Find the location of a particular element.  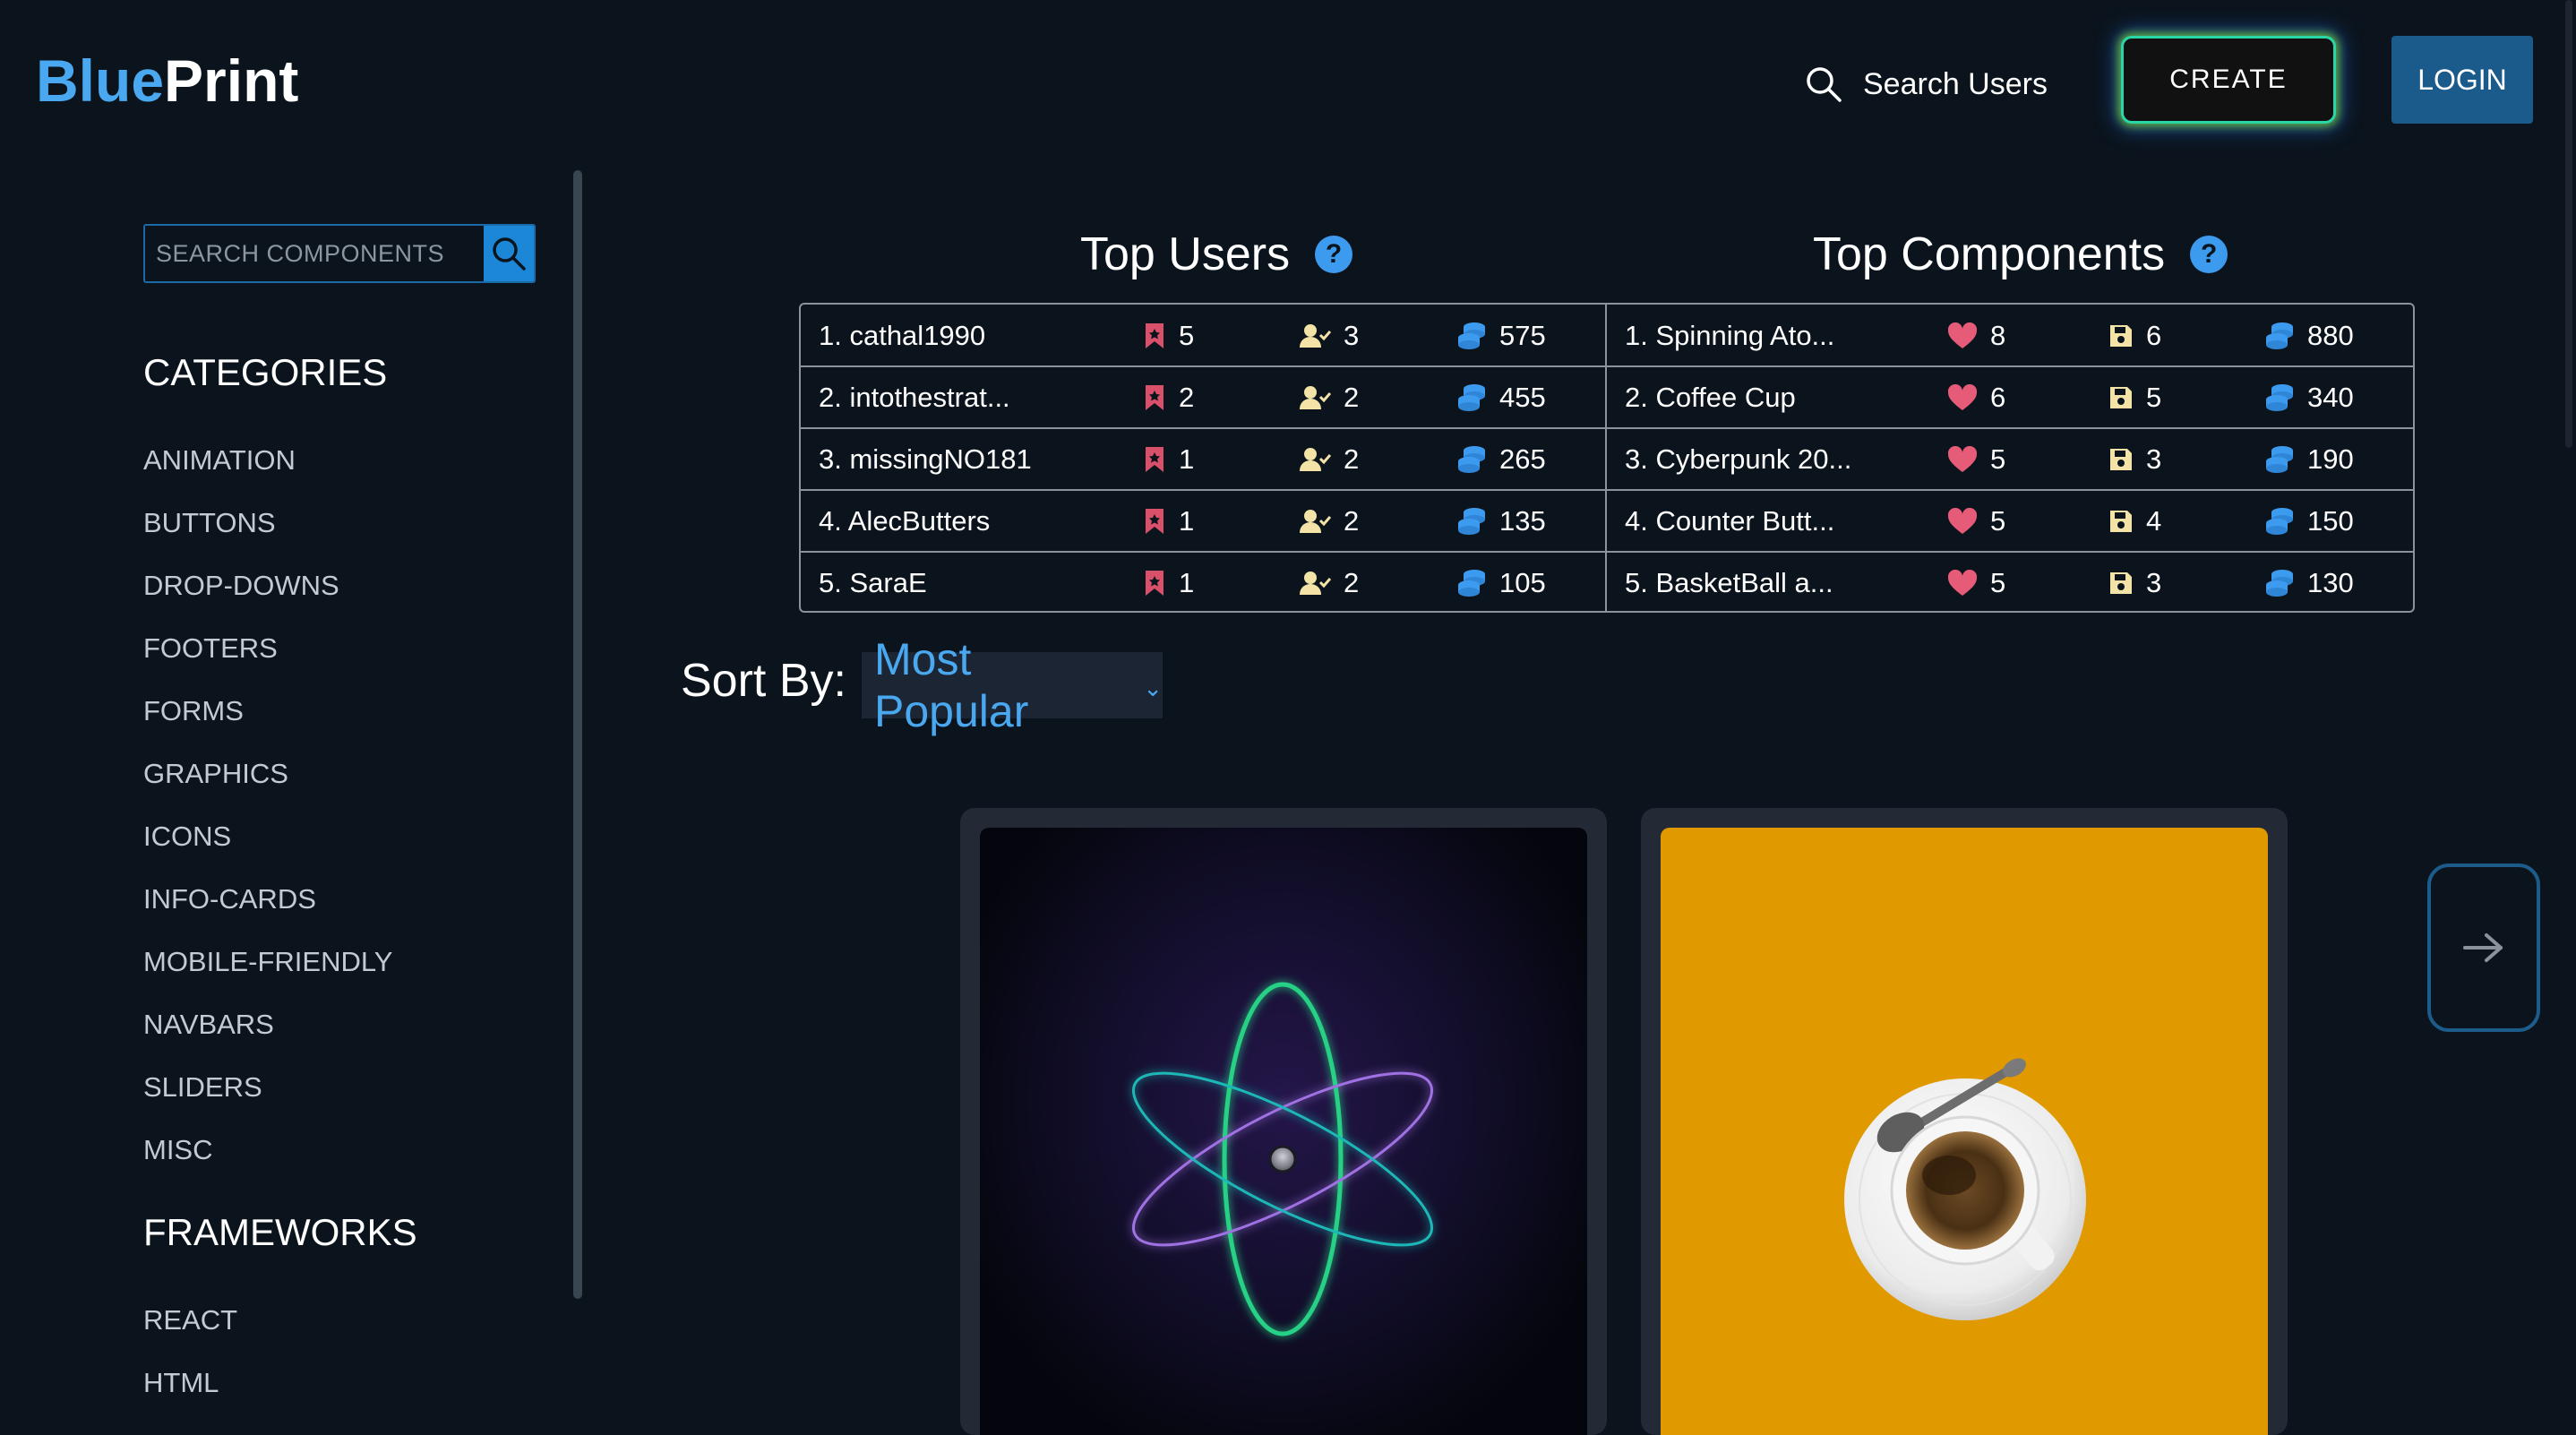

coffee-cup-preview is located at coordinates (1964, 1131).